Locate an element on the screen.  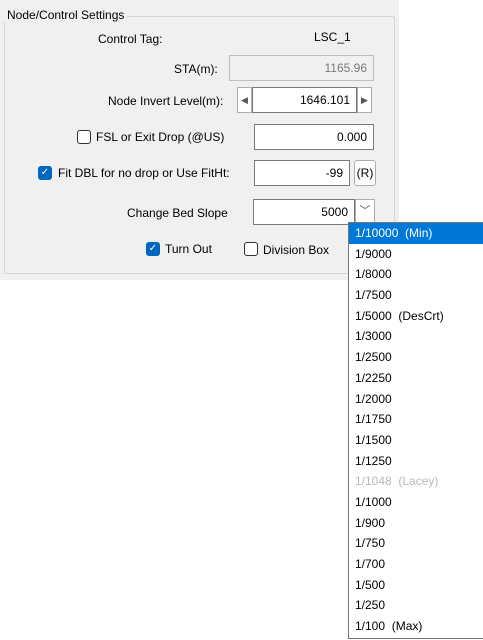
dropdown-item: 1/8000 is located at coordinates (416, 274).